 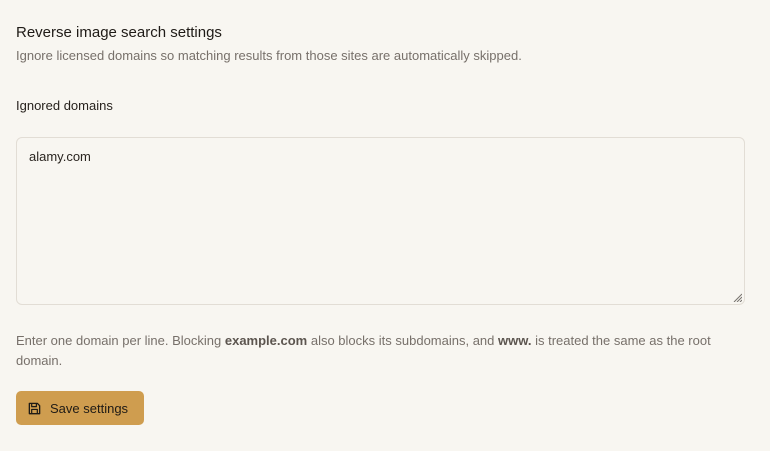 What do you see at coordinates (737, 297) in the screenshot?
I see `resize-handle-icon` at bounding box center [737, 297].